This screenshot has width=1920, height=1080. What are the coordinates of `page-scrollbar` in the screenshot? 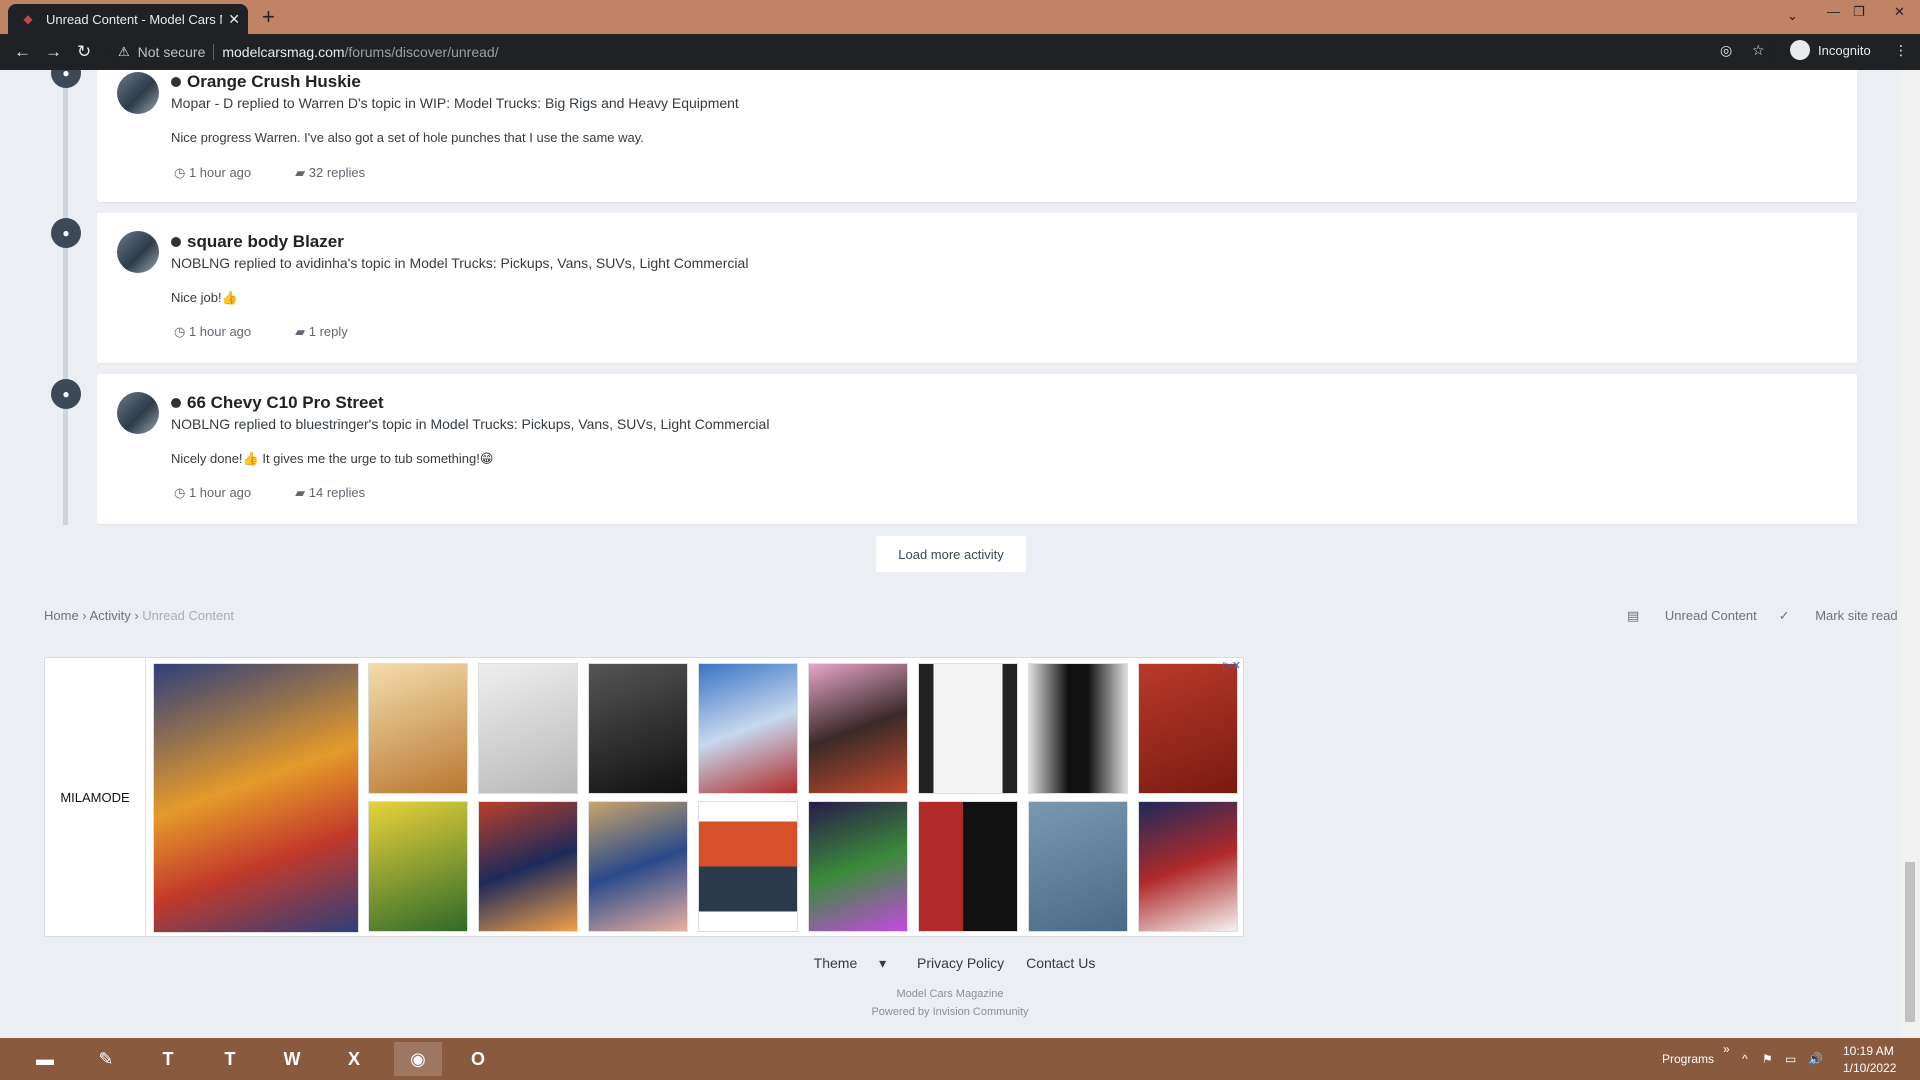 It's located at (1910, 554).